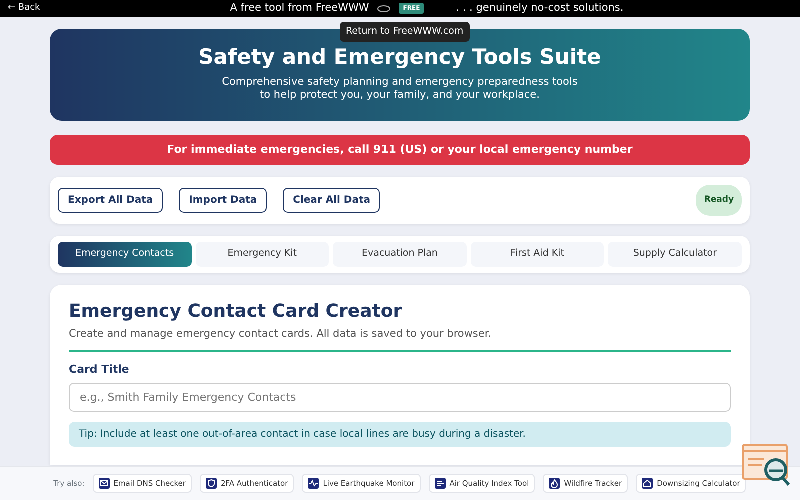 The image size is (800, 500). Describe the element at coordinates (719, 200) in the screenshot. I see `status-pill: Ready` at that location.